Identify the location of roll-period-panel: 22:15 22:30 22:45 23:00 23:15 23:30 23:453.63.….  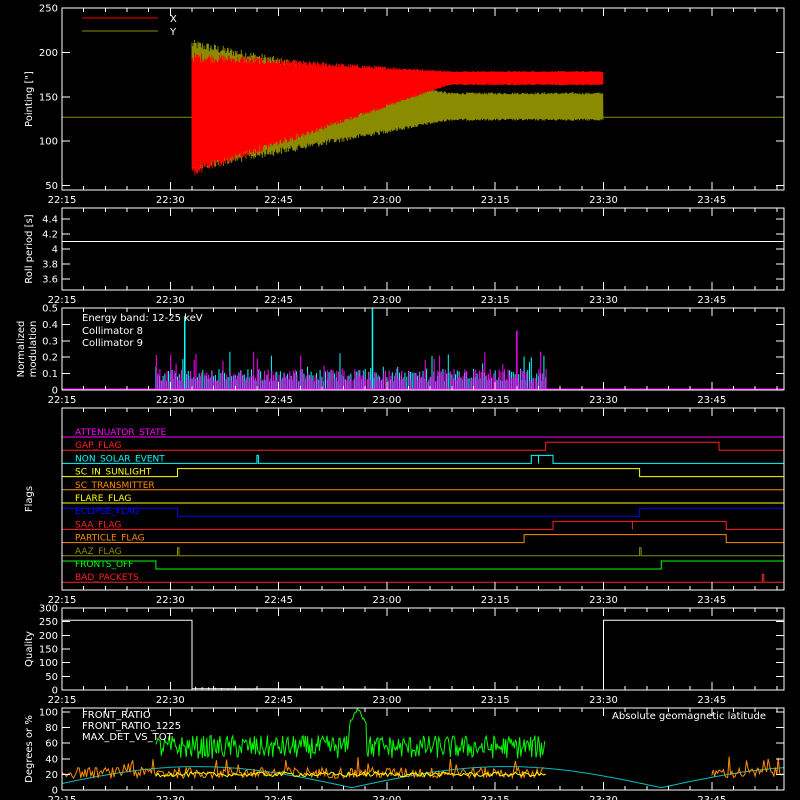
(404, 256).